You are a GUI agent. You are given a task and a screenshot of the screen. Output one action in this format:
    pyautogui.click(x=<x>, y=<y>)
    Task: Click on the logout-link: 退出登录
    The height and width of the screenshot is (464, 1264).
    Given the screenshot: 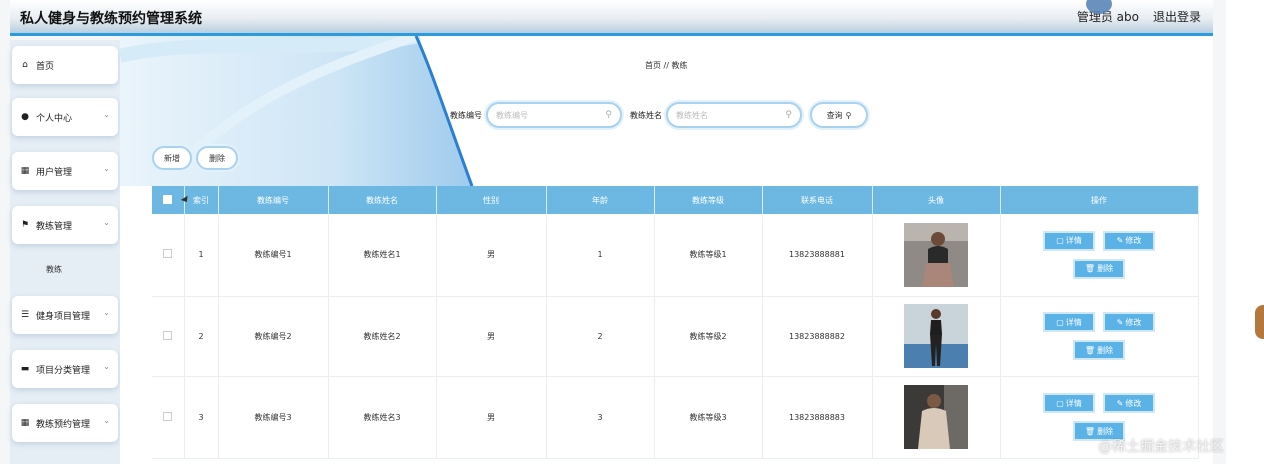 What is the action you would take?
    pyautogui.click(x=1177, y=16)
    